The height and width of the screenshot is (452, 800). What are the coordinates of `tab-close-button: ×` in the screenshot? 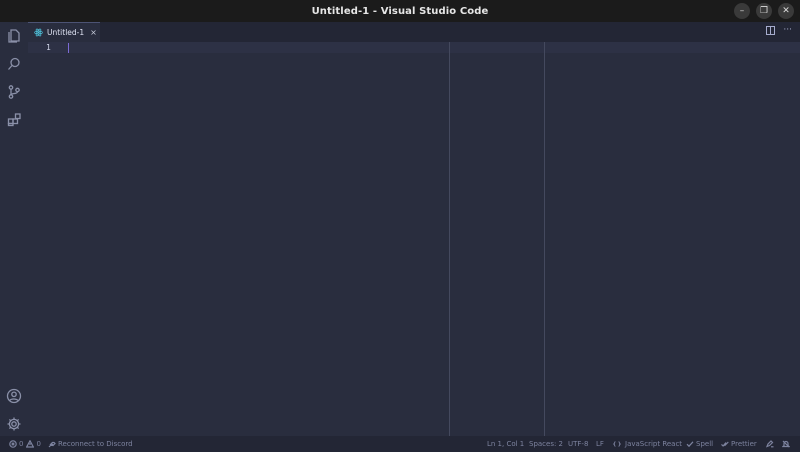 It's located at (93, 32).